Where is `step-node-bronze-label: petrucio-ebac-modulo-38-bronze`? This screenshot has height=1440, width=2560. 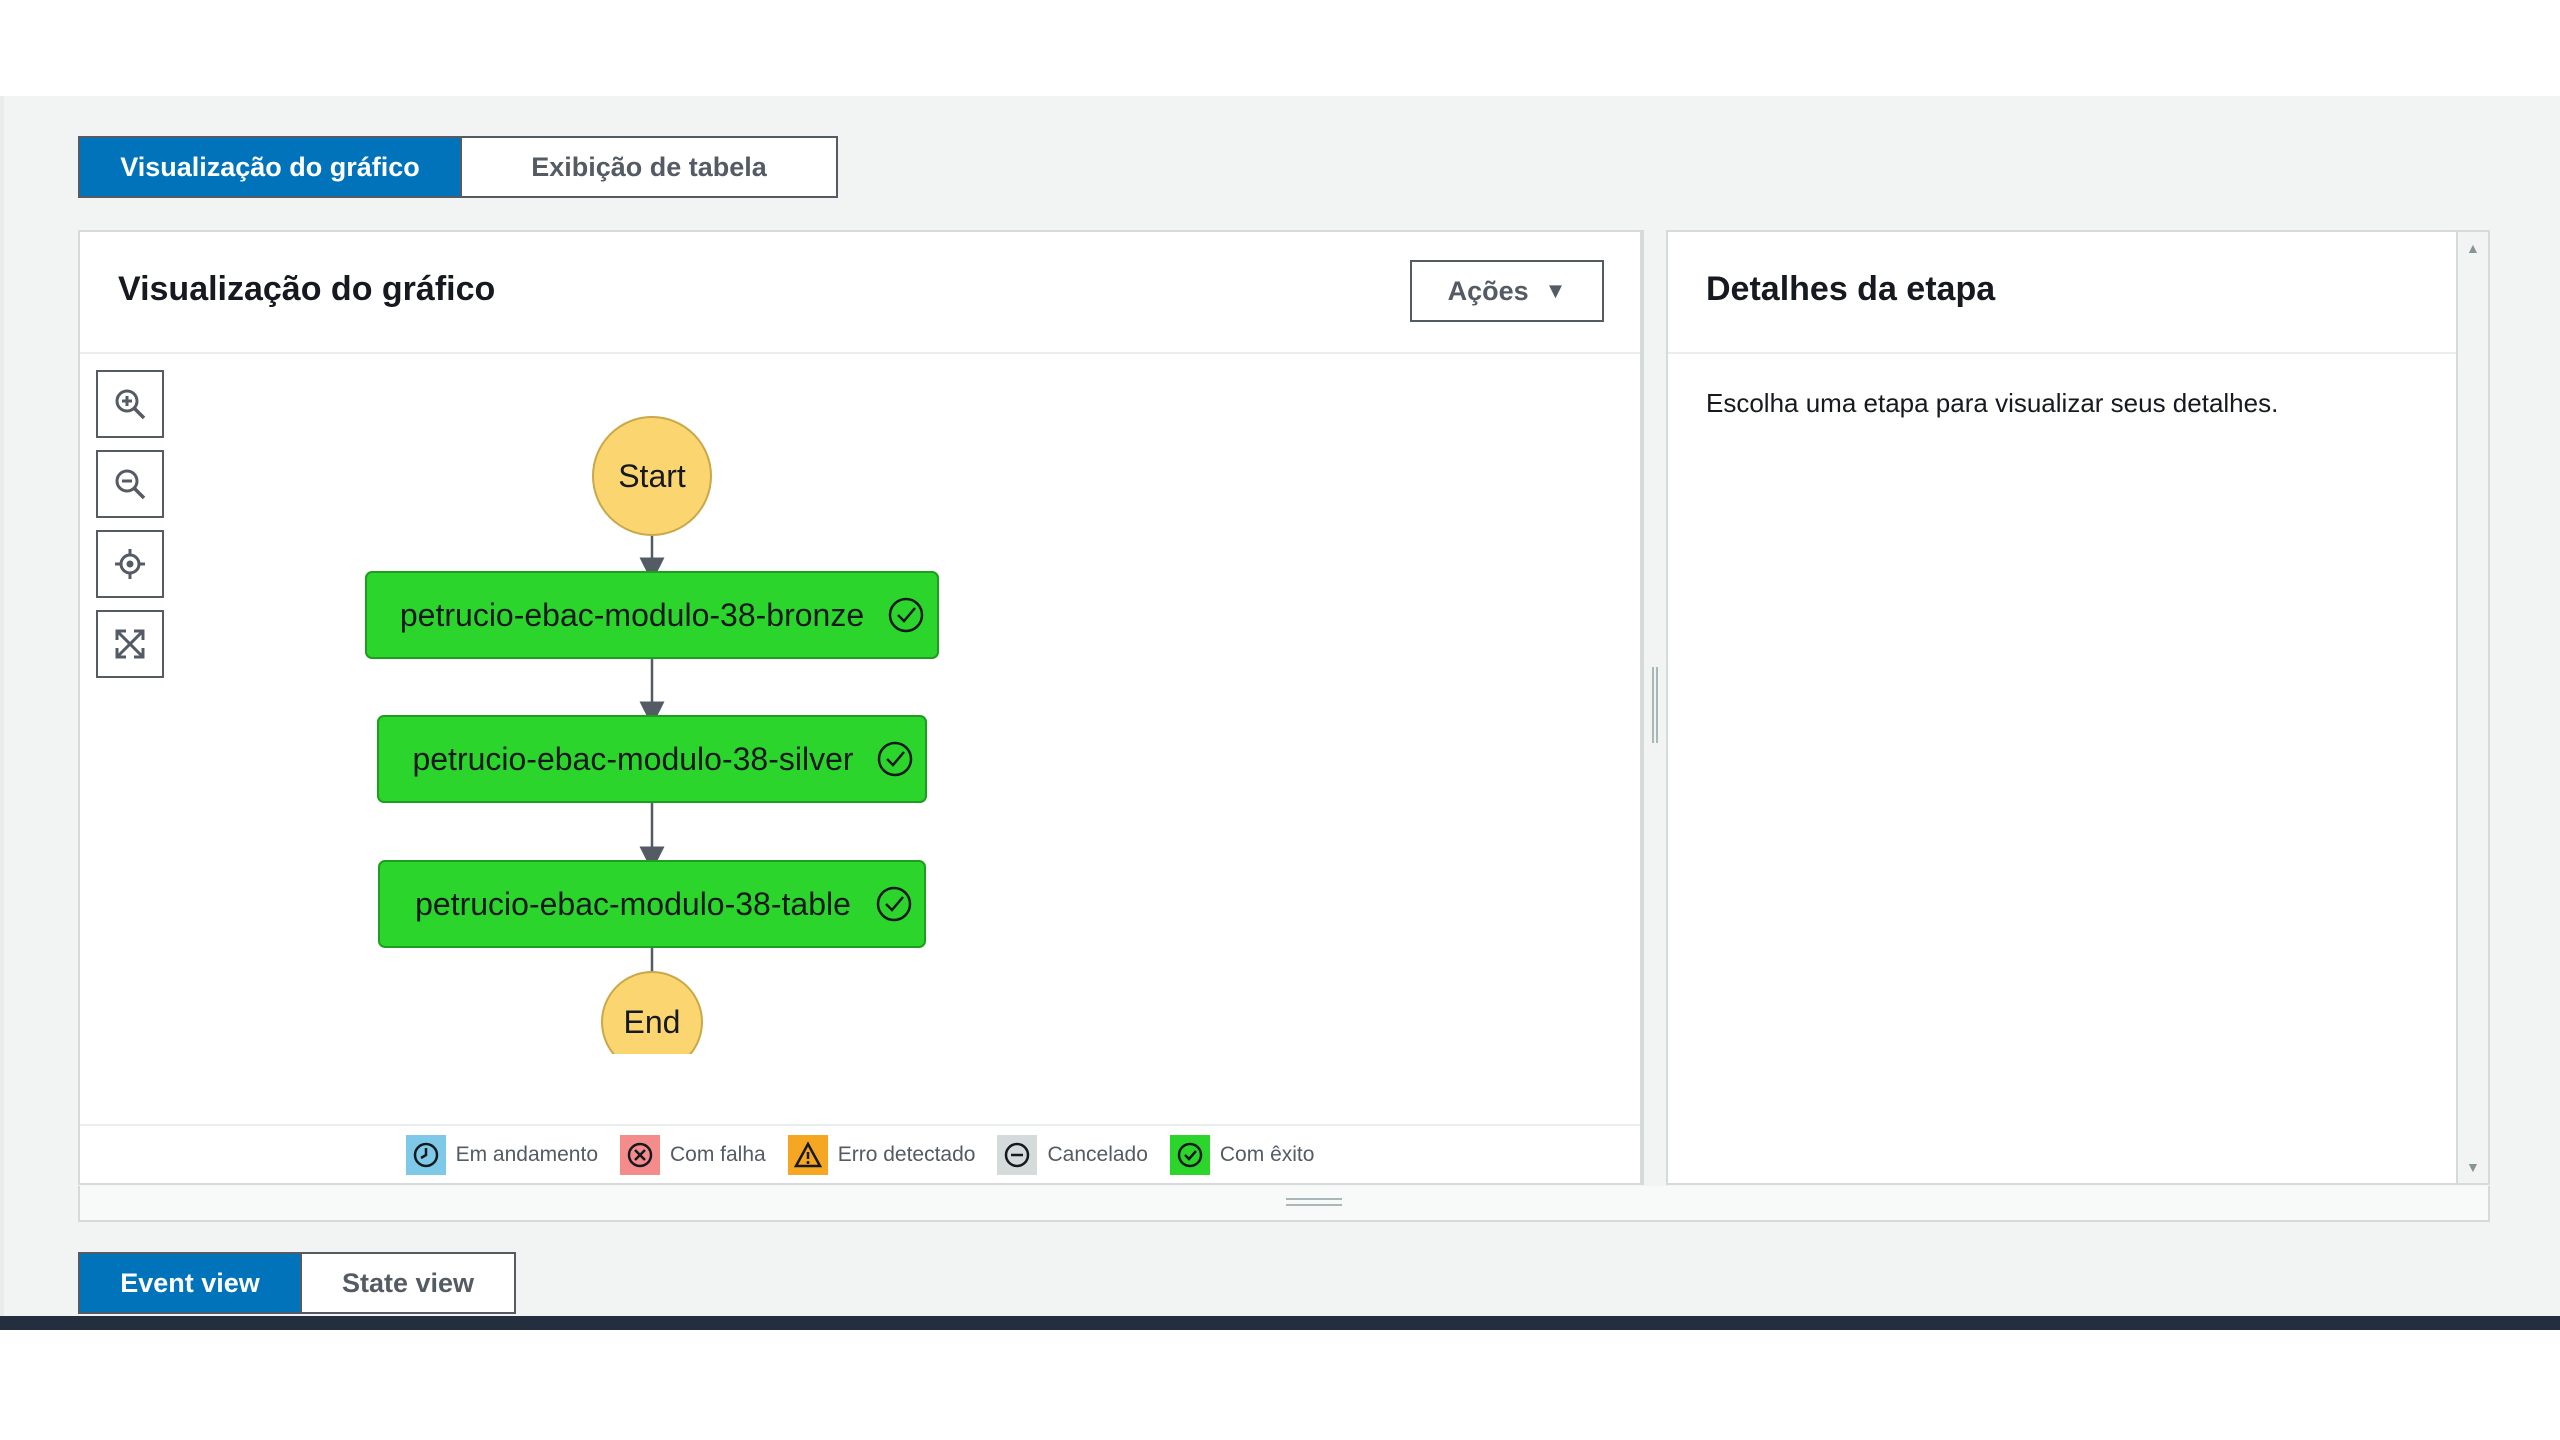 step-node-bronze-label: petrucio-ebac-modulo-38-bronze is located at coordinates (632, 615).